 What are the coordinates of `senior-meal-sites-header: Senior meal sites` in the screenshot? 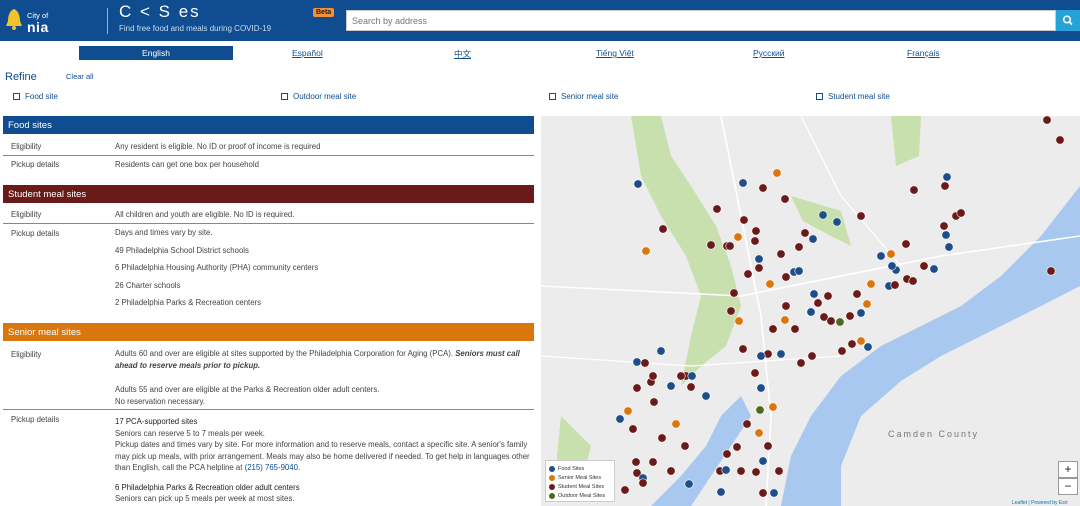 It's located at (268, 332).